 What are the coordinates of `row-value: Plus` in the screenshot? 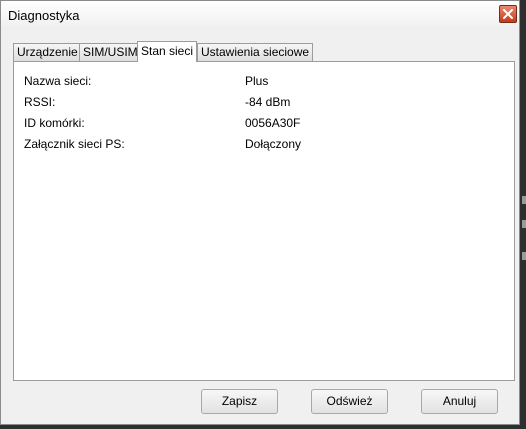 It's located at (257, 81).